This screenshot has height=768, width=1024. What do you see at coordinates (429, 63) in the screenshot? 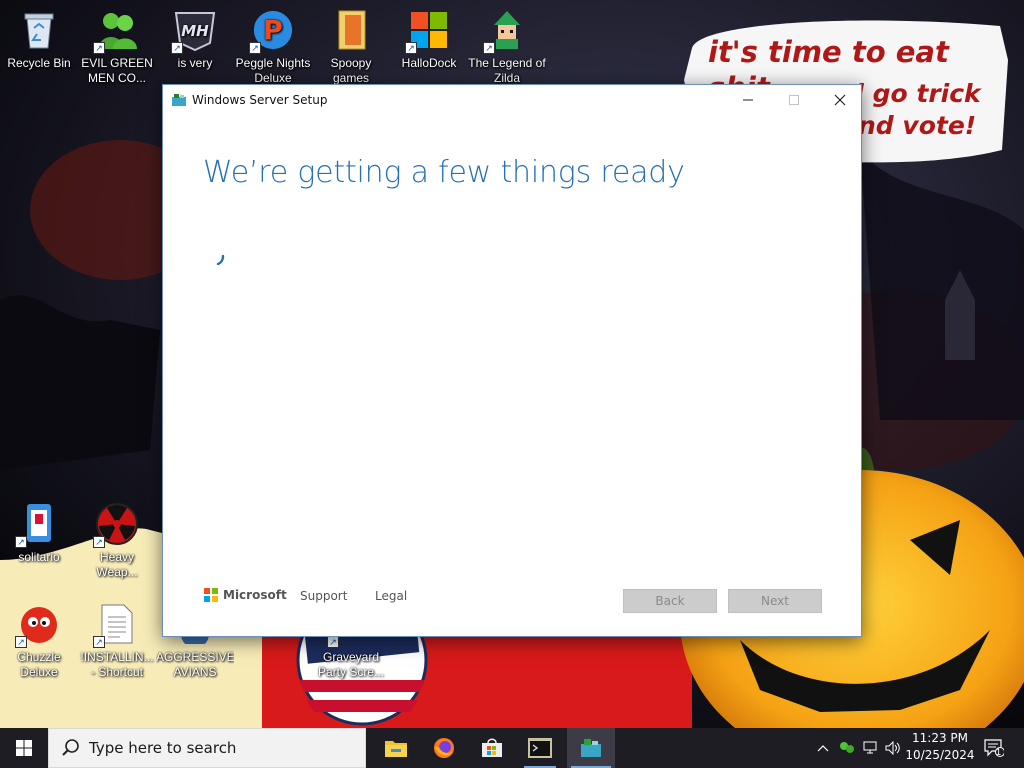
I see `desktop-icon-label: HalloDock` at bounding box center [429, 63].